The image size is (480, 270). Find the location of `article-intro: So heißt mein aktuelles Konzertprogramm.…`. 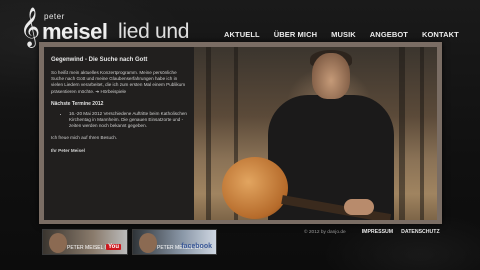

article-intro: So heißt mein aktuelles Konzertprogramm.… is located at coordinates (118, 82).